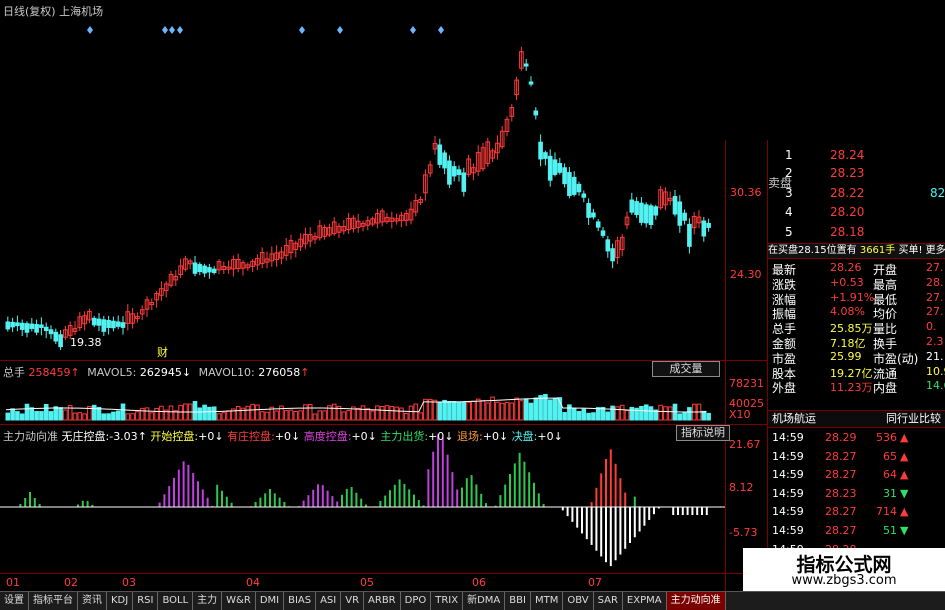 This screenshot has width=945, height=610. Describe the element at coordinates (518, 601) in the screenshot. I see `tab-16: BBI` at that location.